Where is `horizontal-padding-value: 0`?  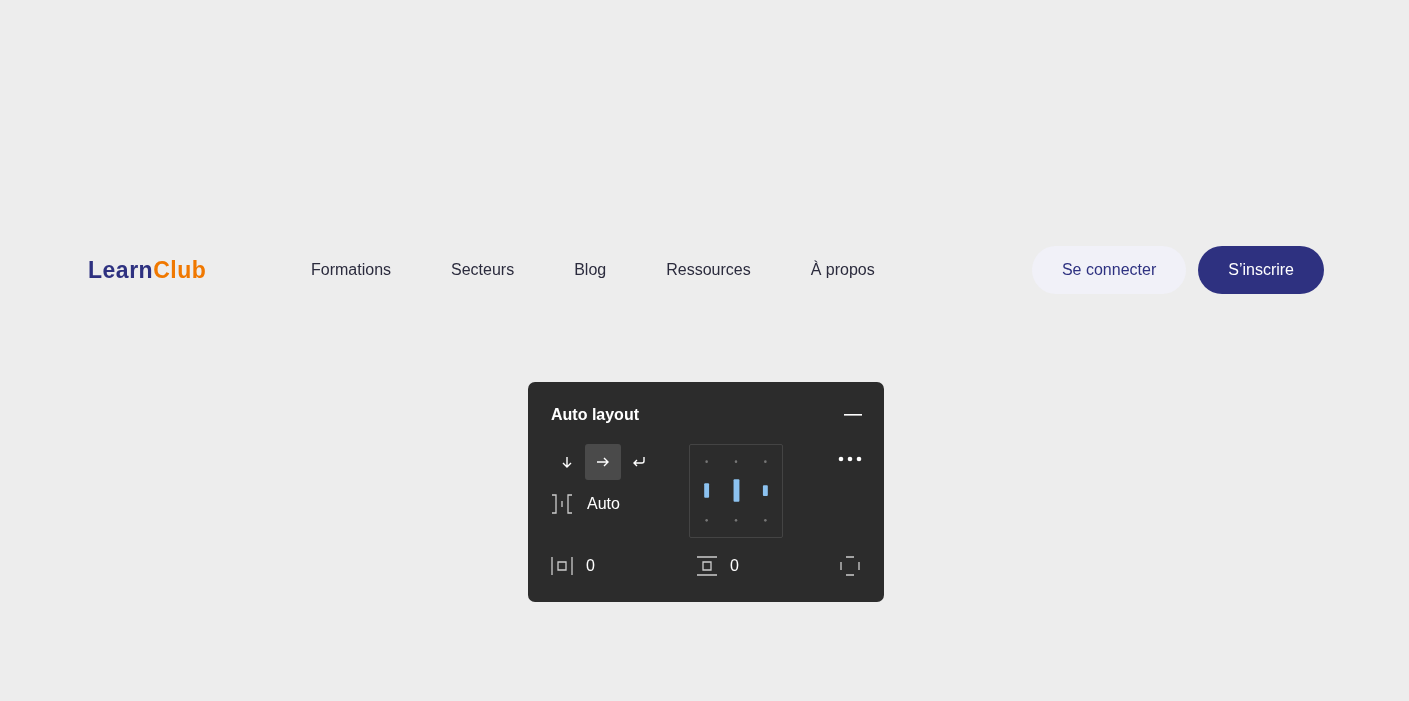
horizontal-padding-value: 0 is located at coordinates (590, 566).